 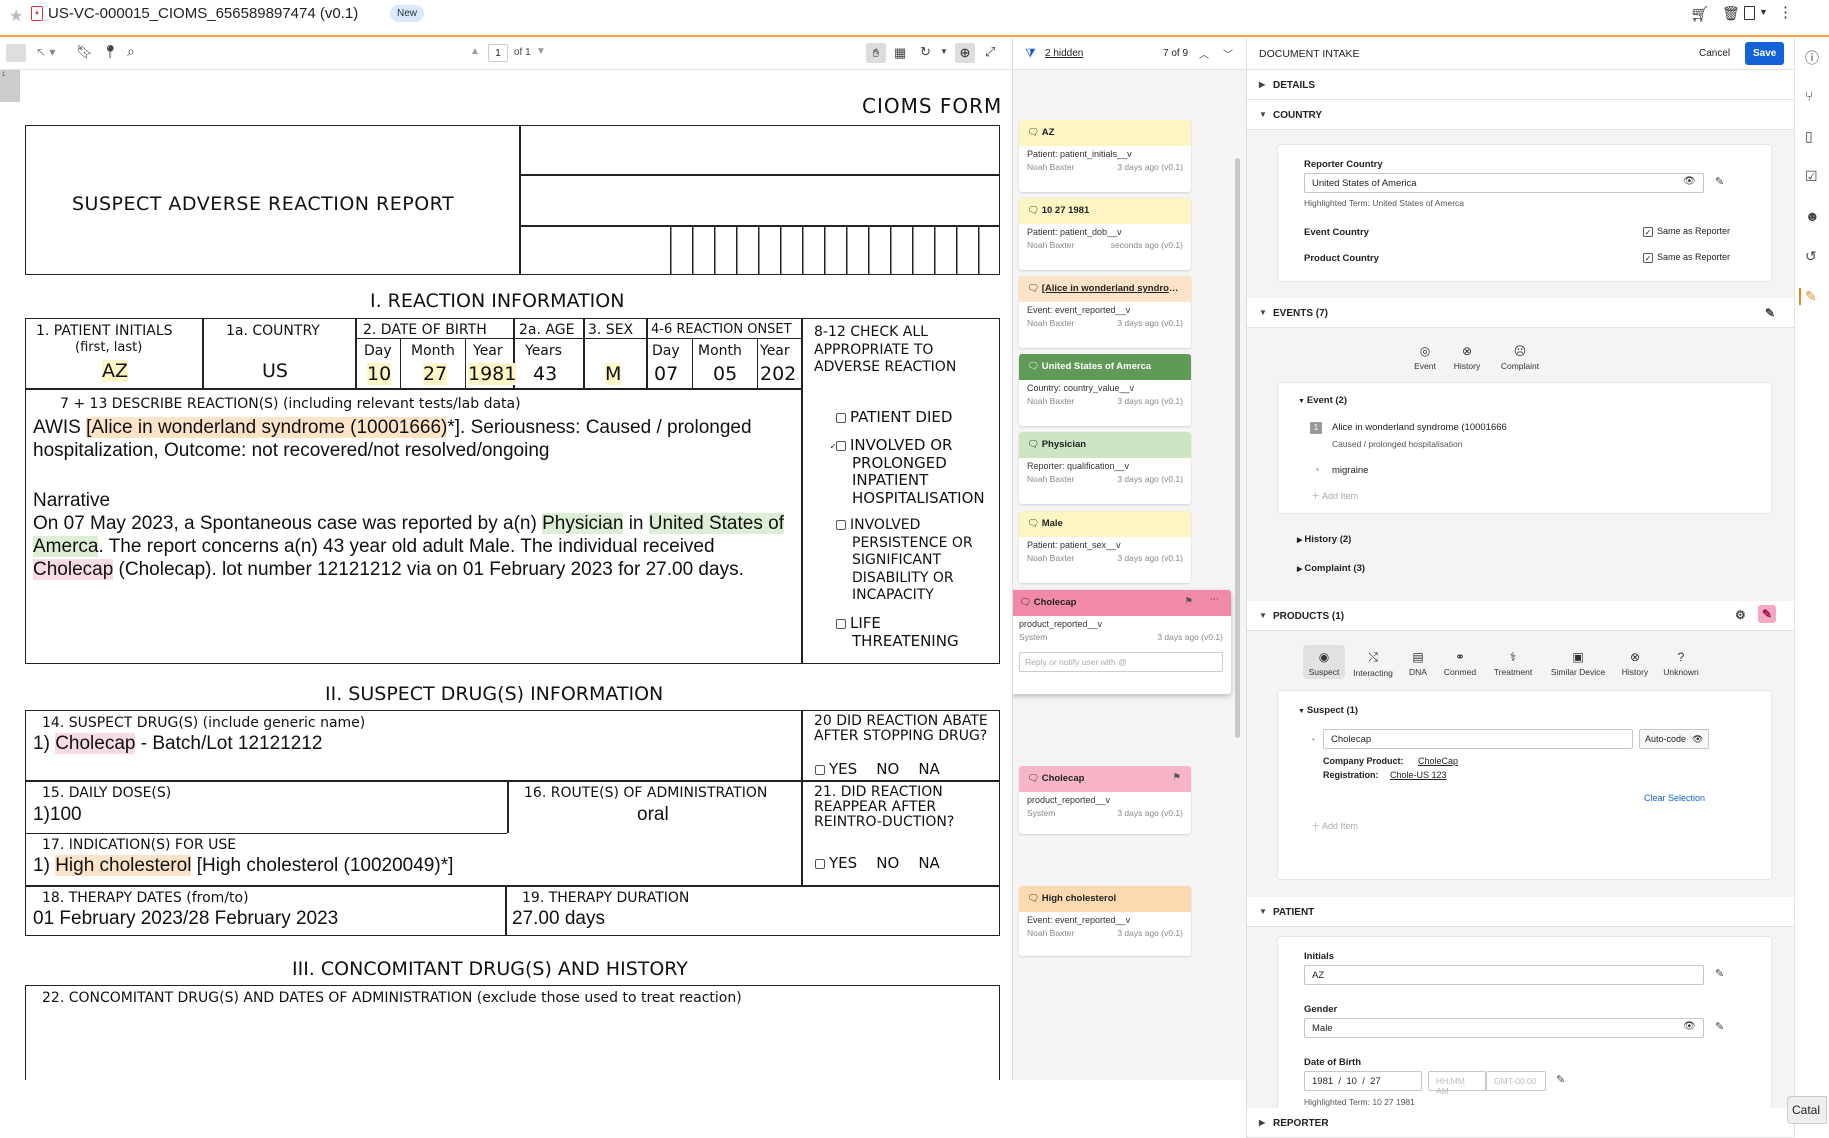 What do you see at coordinates (1714, 53) in the screenshot?
I see `cancel-button: Cancel` at bounding box center [1714, 53].